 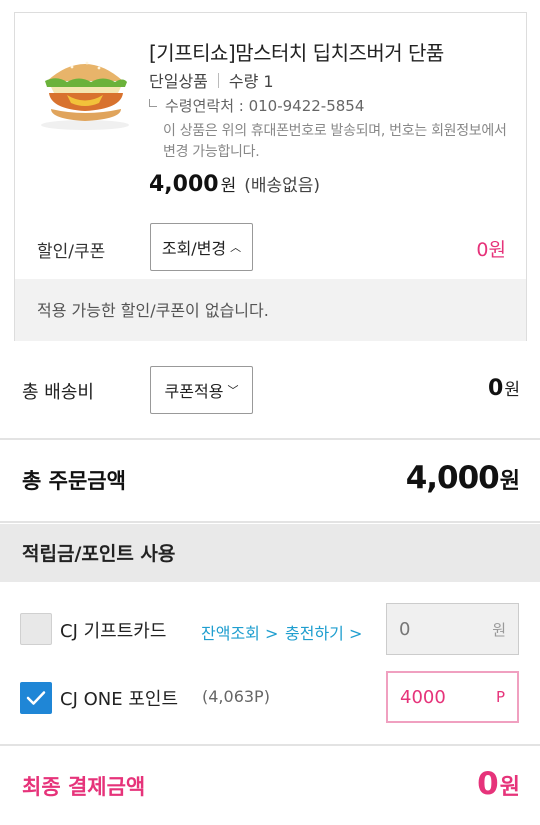 I want to click on cj-one-amount-unit: P, so click(x=500, y=697).